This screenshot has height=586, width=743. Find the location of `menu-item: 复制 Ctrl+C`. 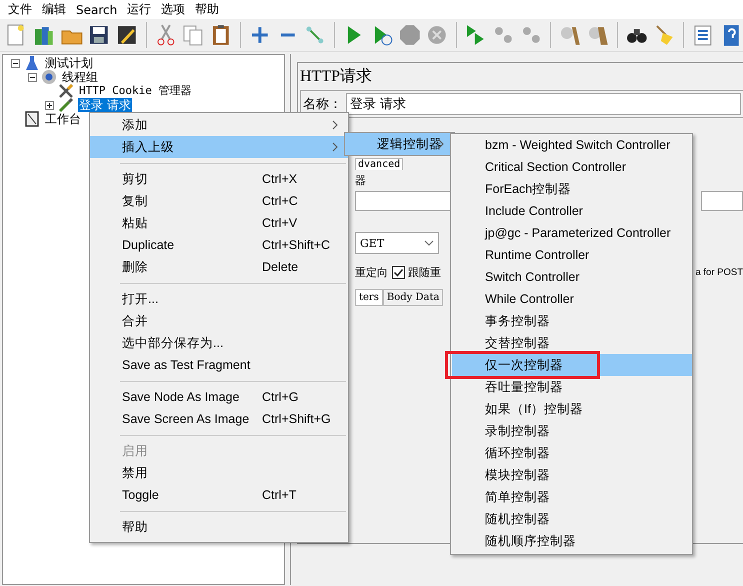

menu-item: 复制 Ctrl+C is located at coordinates (219, 201).